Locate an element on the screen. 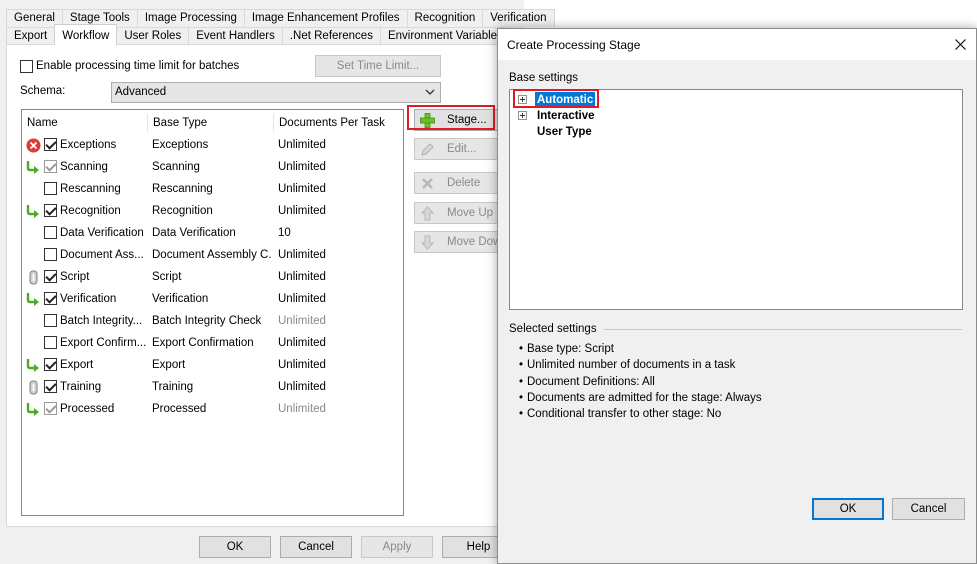  empty-icon-slot is located at coordinates (33, 343).